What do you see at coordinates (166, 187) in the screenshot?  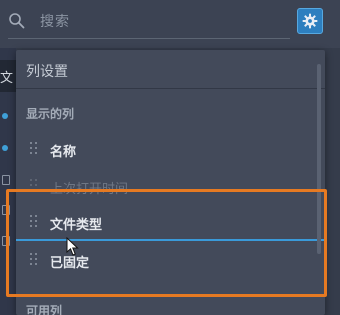 I see `column-item-last-opened: 上次打开时间` at bounding box center [166, 187].